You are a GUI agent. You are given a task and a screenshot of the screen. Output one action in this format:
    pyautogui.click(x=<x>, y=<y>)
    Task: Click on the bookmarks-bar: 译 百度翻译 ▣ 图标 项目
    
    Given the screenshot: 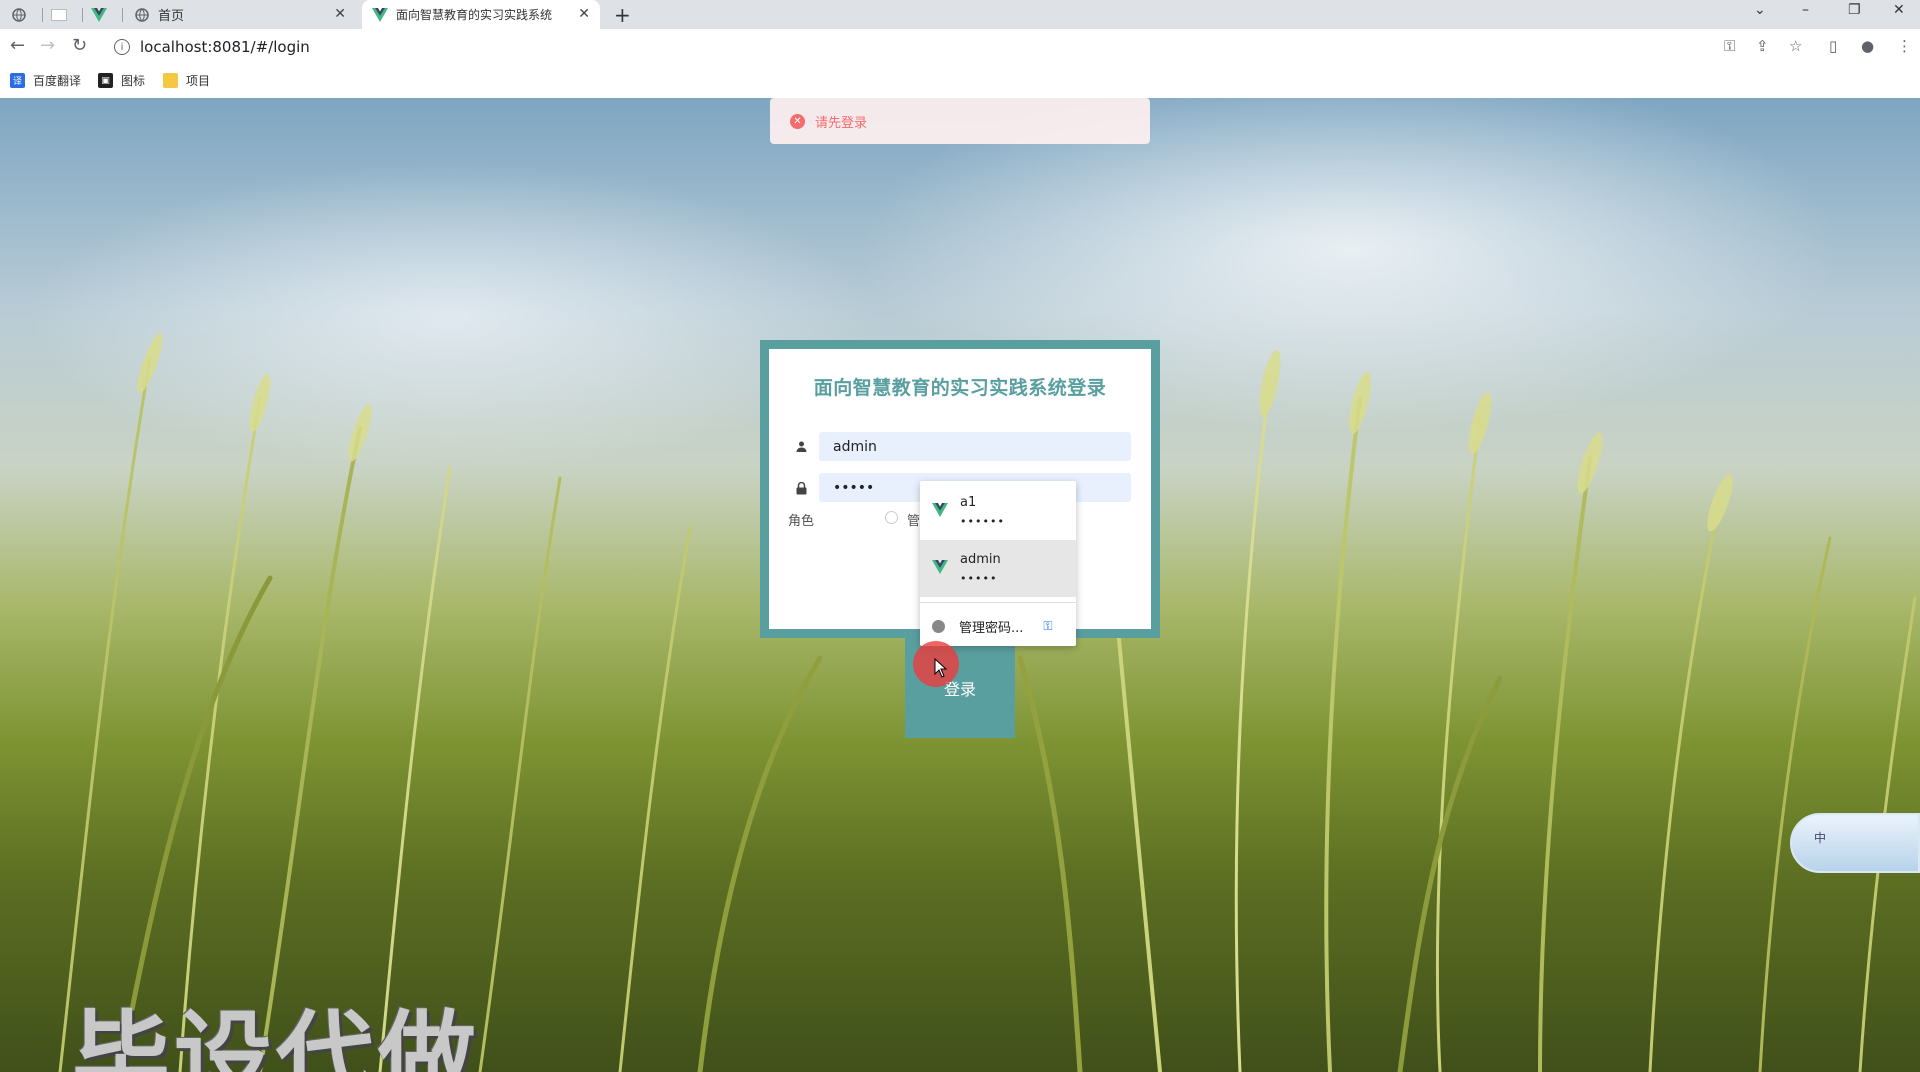 What is the action you would take?
    pyautogui.click(x=960, y=82)
    